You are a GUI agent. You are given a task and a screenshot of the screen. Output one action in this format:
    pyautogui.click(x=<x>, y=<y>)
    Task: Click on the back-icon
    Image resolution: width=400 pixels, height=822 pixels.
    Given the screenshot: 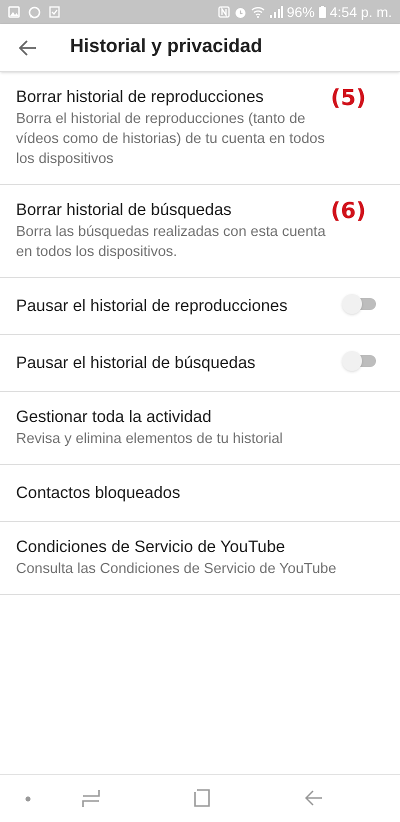 What is the action you would take?
    pyautogui.click(x=314, y=798)
    